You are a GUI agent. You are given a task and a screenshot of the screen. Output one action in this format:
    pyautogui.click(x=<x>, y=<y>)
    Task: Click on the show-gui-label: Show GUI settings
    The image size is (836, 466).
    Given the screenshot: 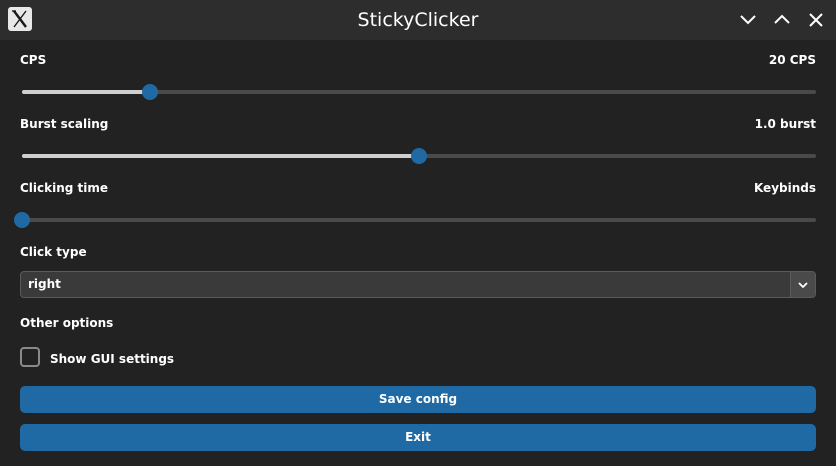 What is the action you would take?
    pyautogui.click(x=112, y=359)
    